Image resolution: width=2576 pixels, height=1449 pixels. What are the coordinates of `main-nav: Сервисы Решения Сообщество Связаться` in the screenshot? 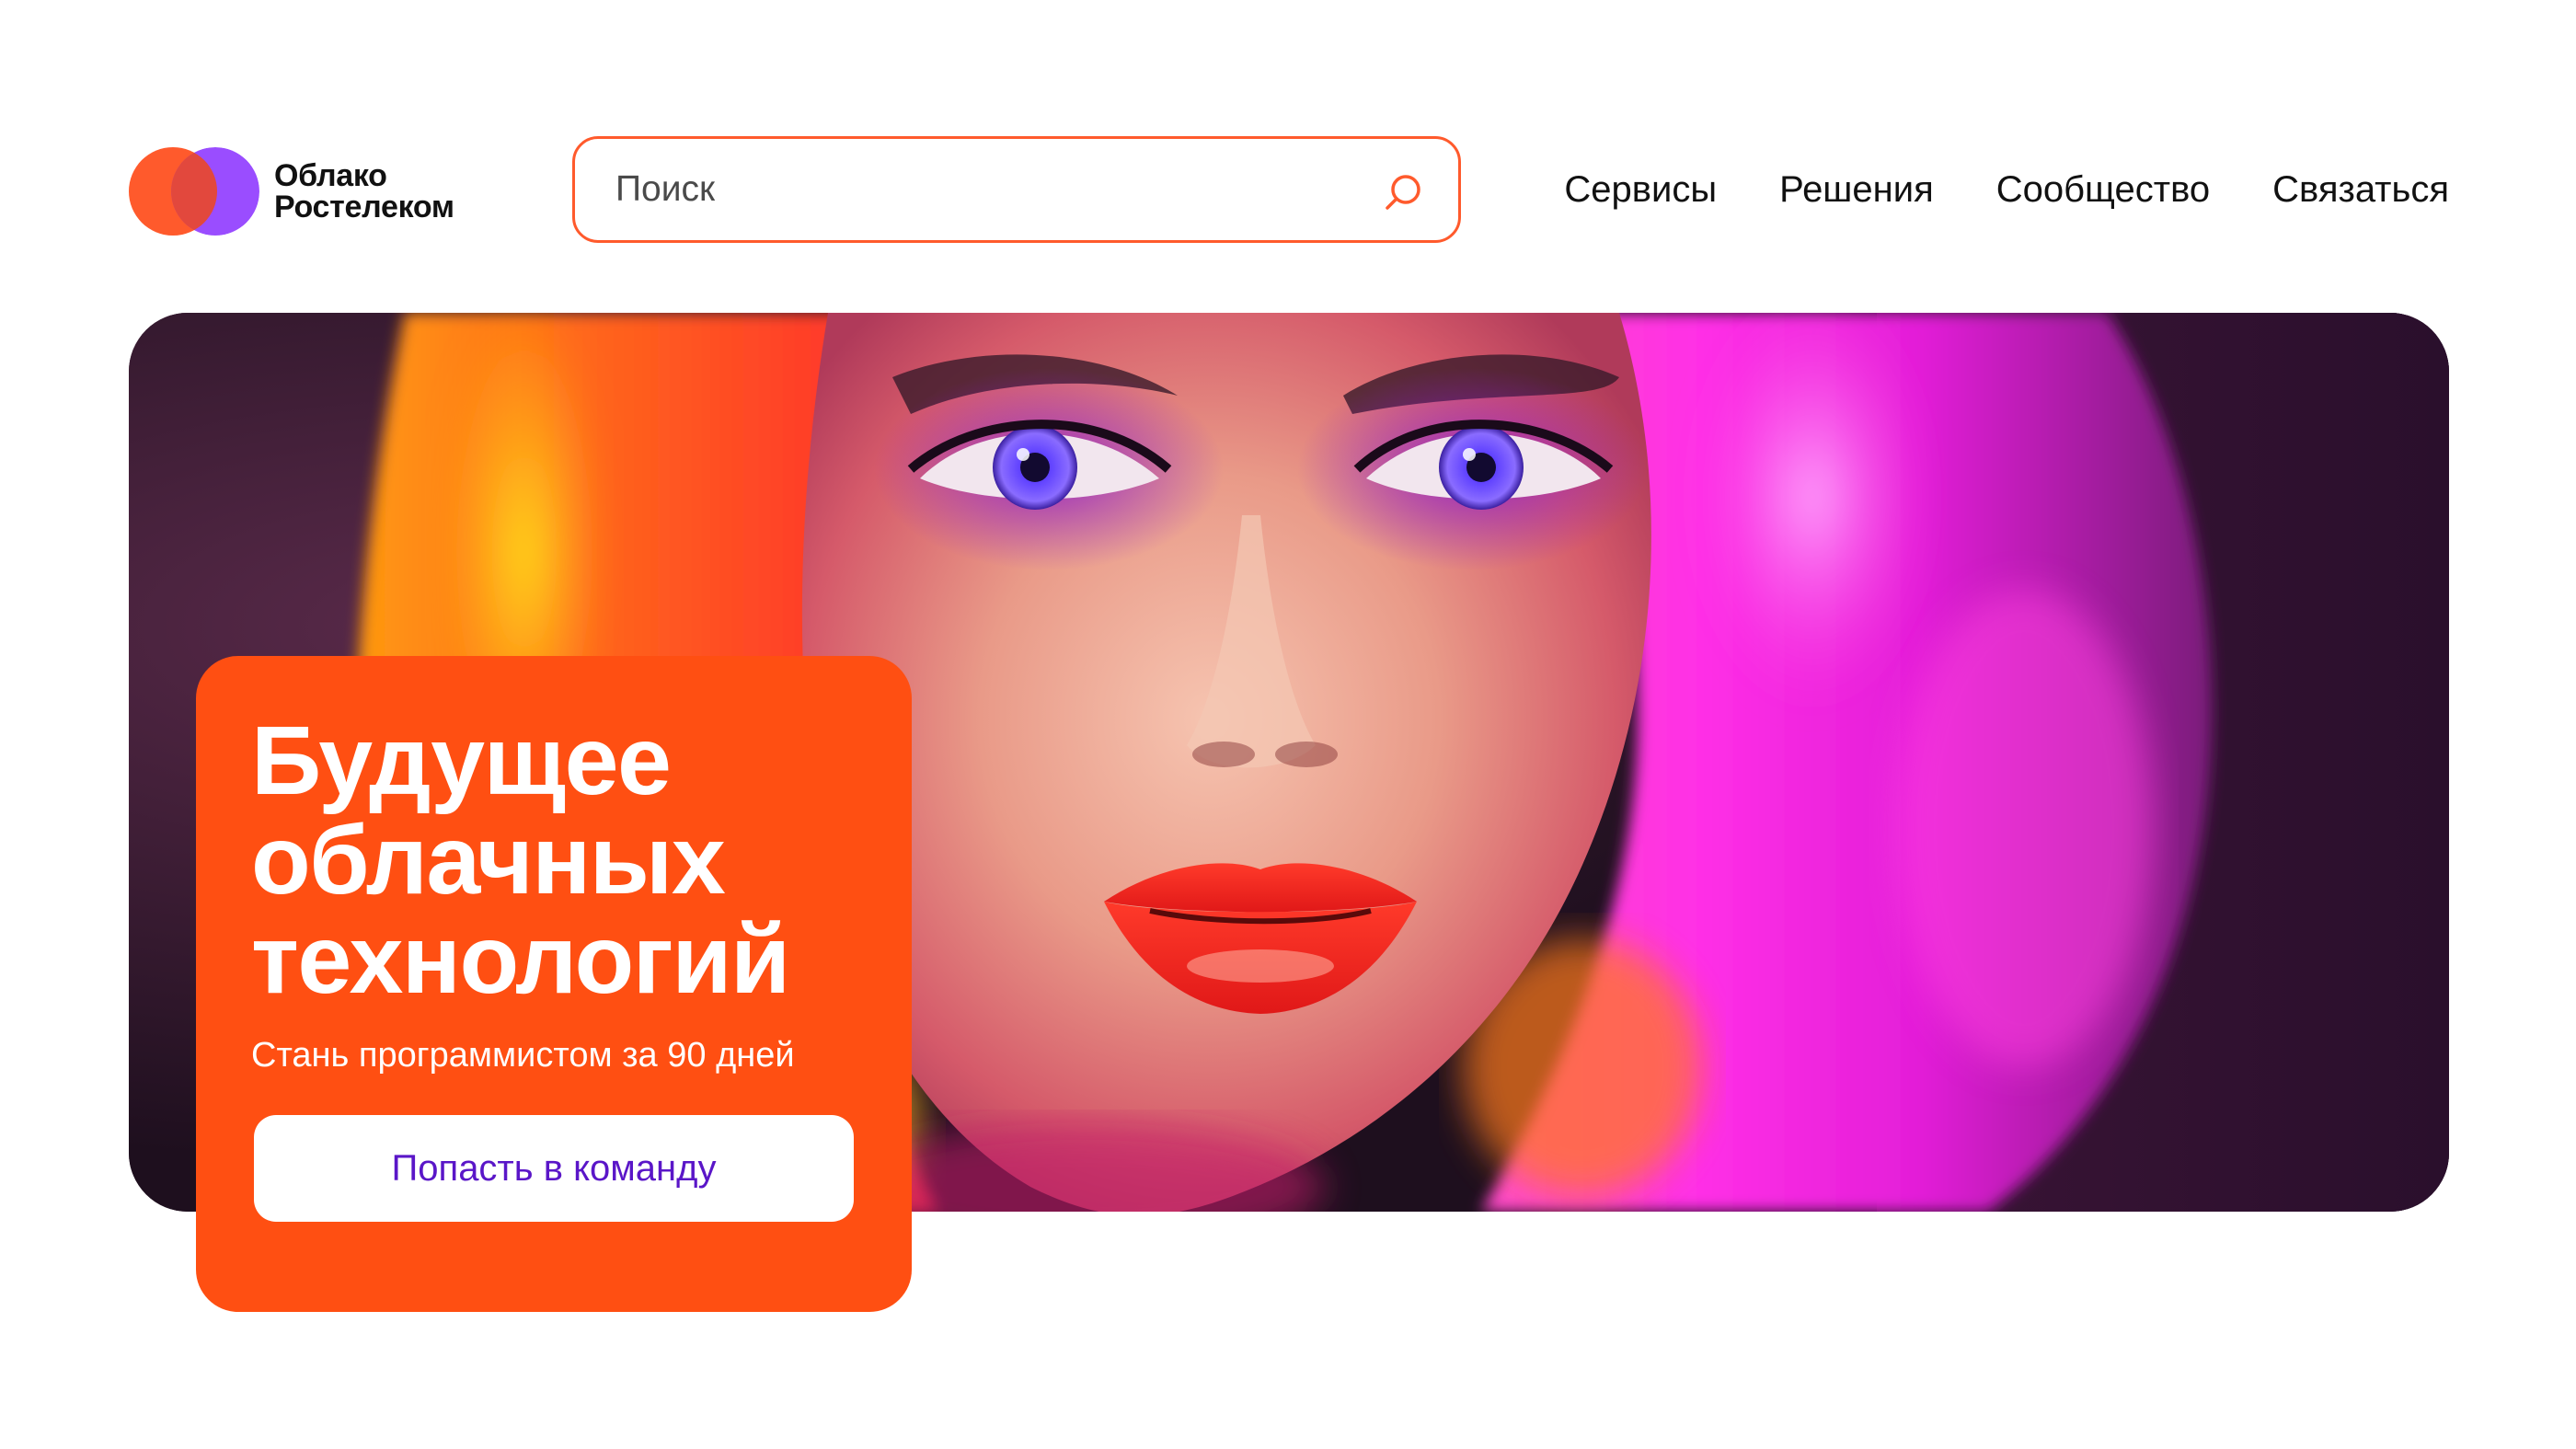 It's located at (2006, 189).